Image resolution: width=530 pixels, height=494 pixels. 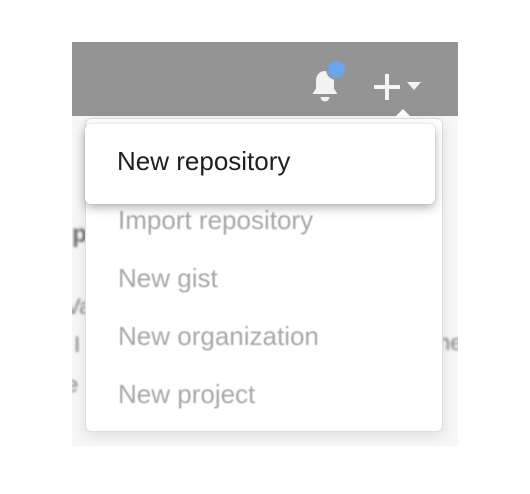 What do you see at coordinates (75, 384) in the screenshot?
I see `background-text: e` at bounding box center [75, 384].